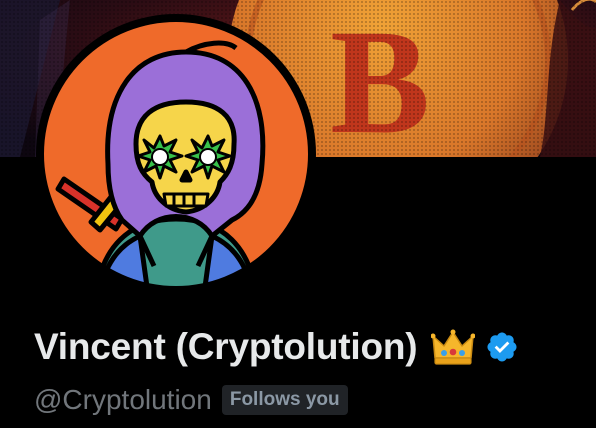 Image resolution: width=596 pixels, height=428 pixels. What do you see at coordinates (123, 399) in the screenshot?
I see `user-handle: @Cryptolution` at bounding box center [123, 399].